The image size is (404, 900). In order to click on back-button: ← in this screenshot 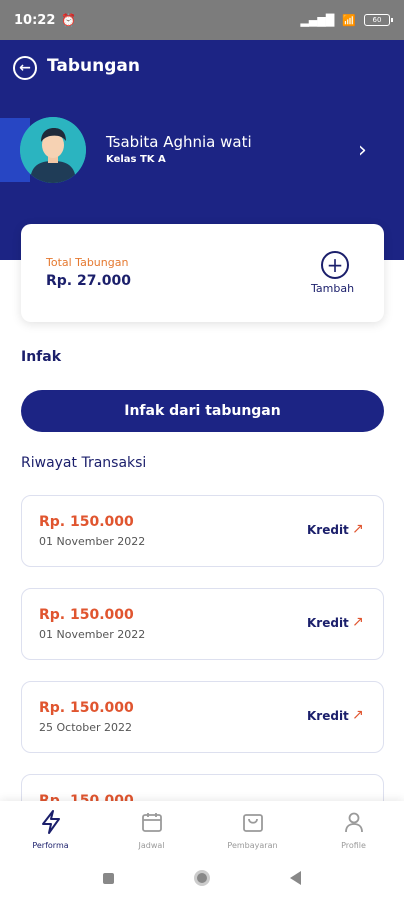, I will do `click(25, 68)`.